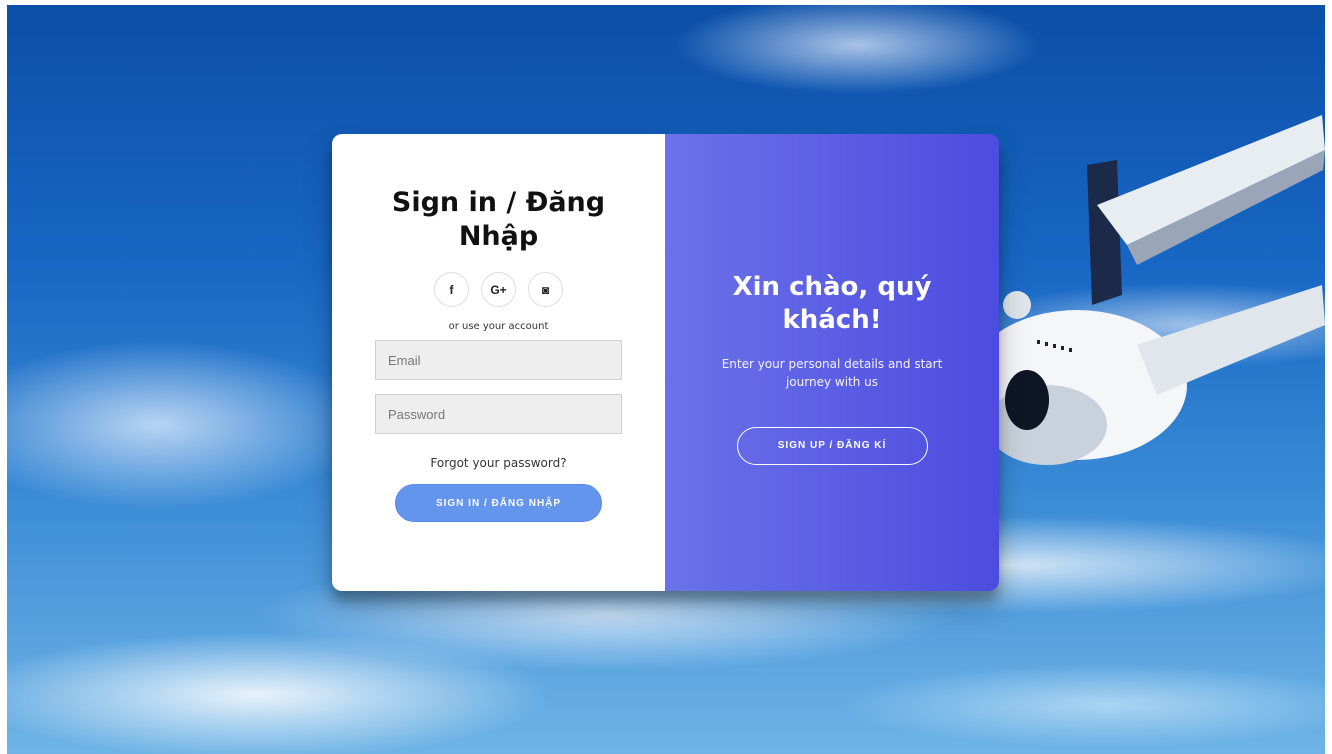 This screenshot has width=1332, height=754. Describe the element at coordinates (451, 289) in the screenshot. I see `facebook-icon: f` at that location.